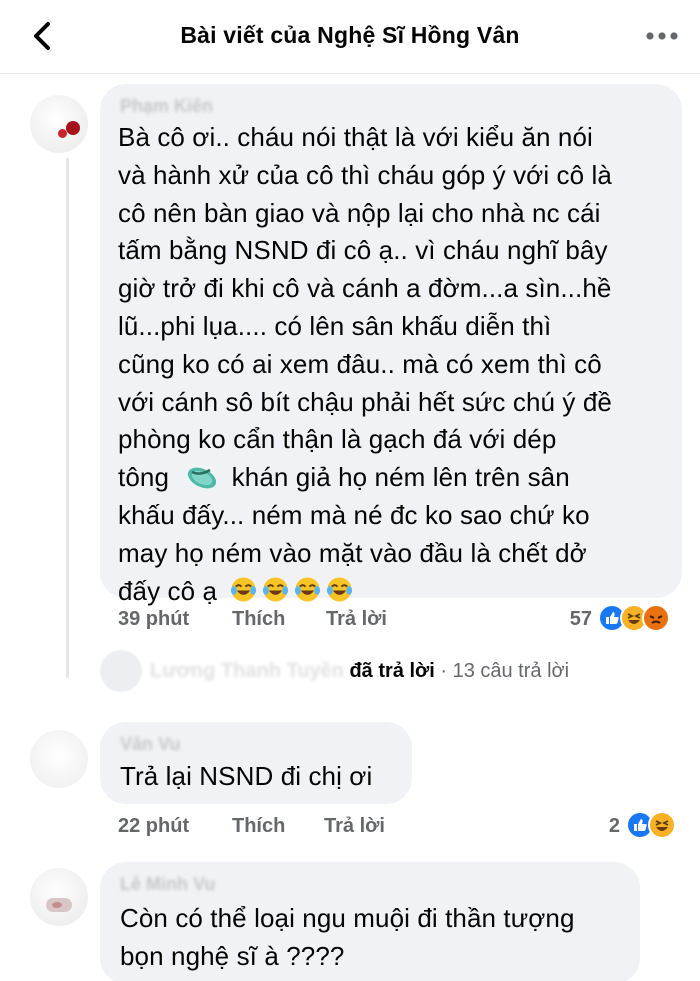 The width and height of the screenshot is (700, 981). I want to click on page-title: Bài viết của Nghệ Sĩ Hồng Vân, so click(350, 35).